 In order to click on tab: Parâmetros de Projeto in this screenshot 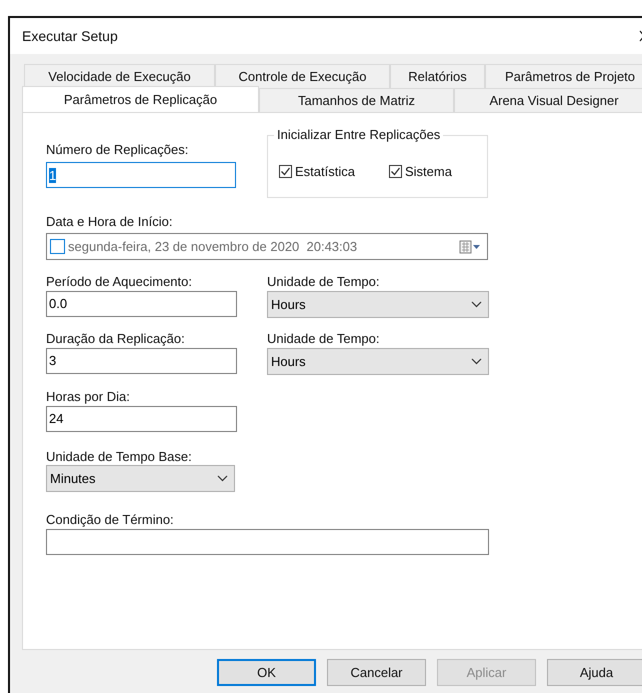, I will do `click(563, 76)`.